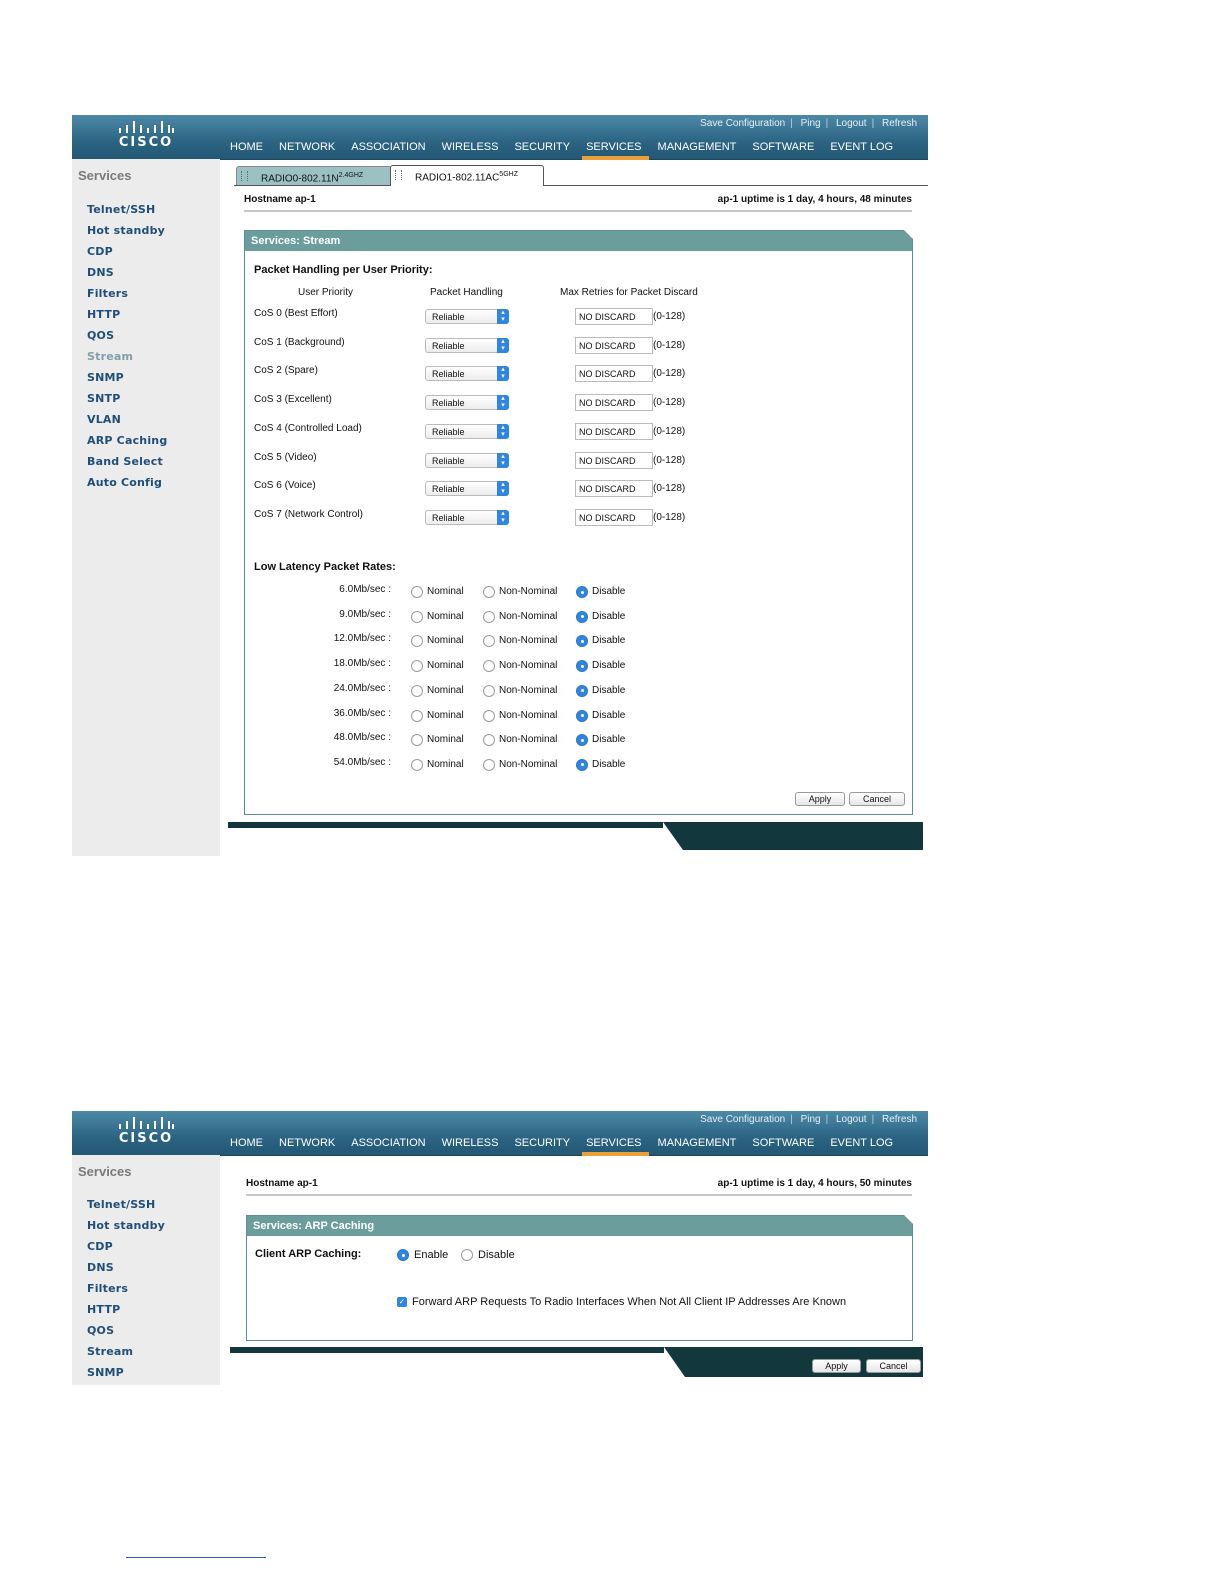  I want to click on arp-disable-radio, so click(467, 1255).